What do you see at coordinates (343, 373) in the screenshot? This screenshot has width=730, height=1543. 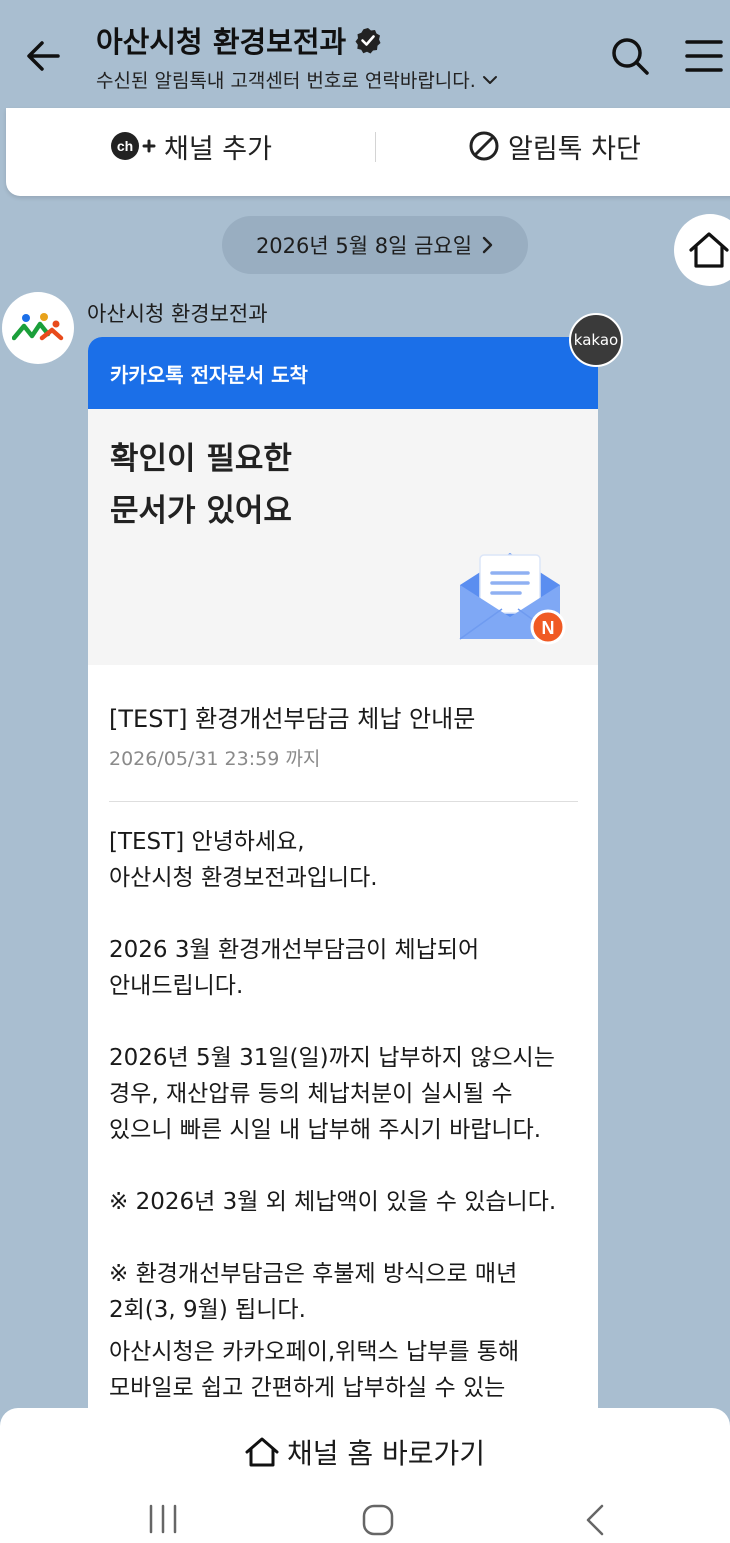 I see `message-header: 카카오톡 전자문서 도착` at bounding box center [343, 373].